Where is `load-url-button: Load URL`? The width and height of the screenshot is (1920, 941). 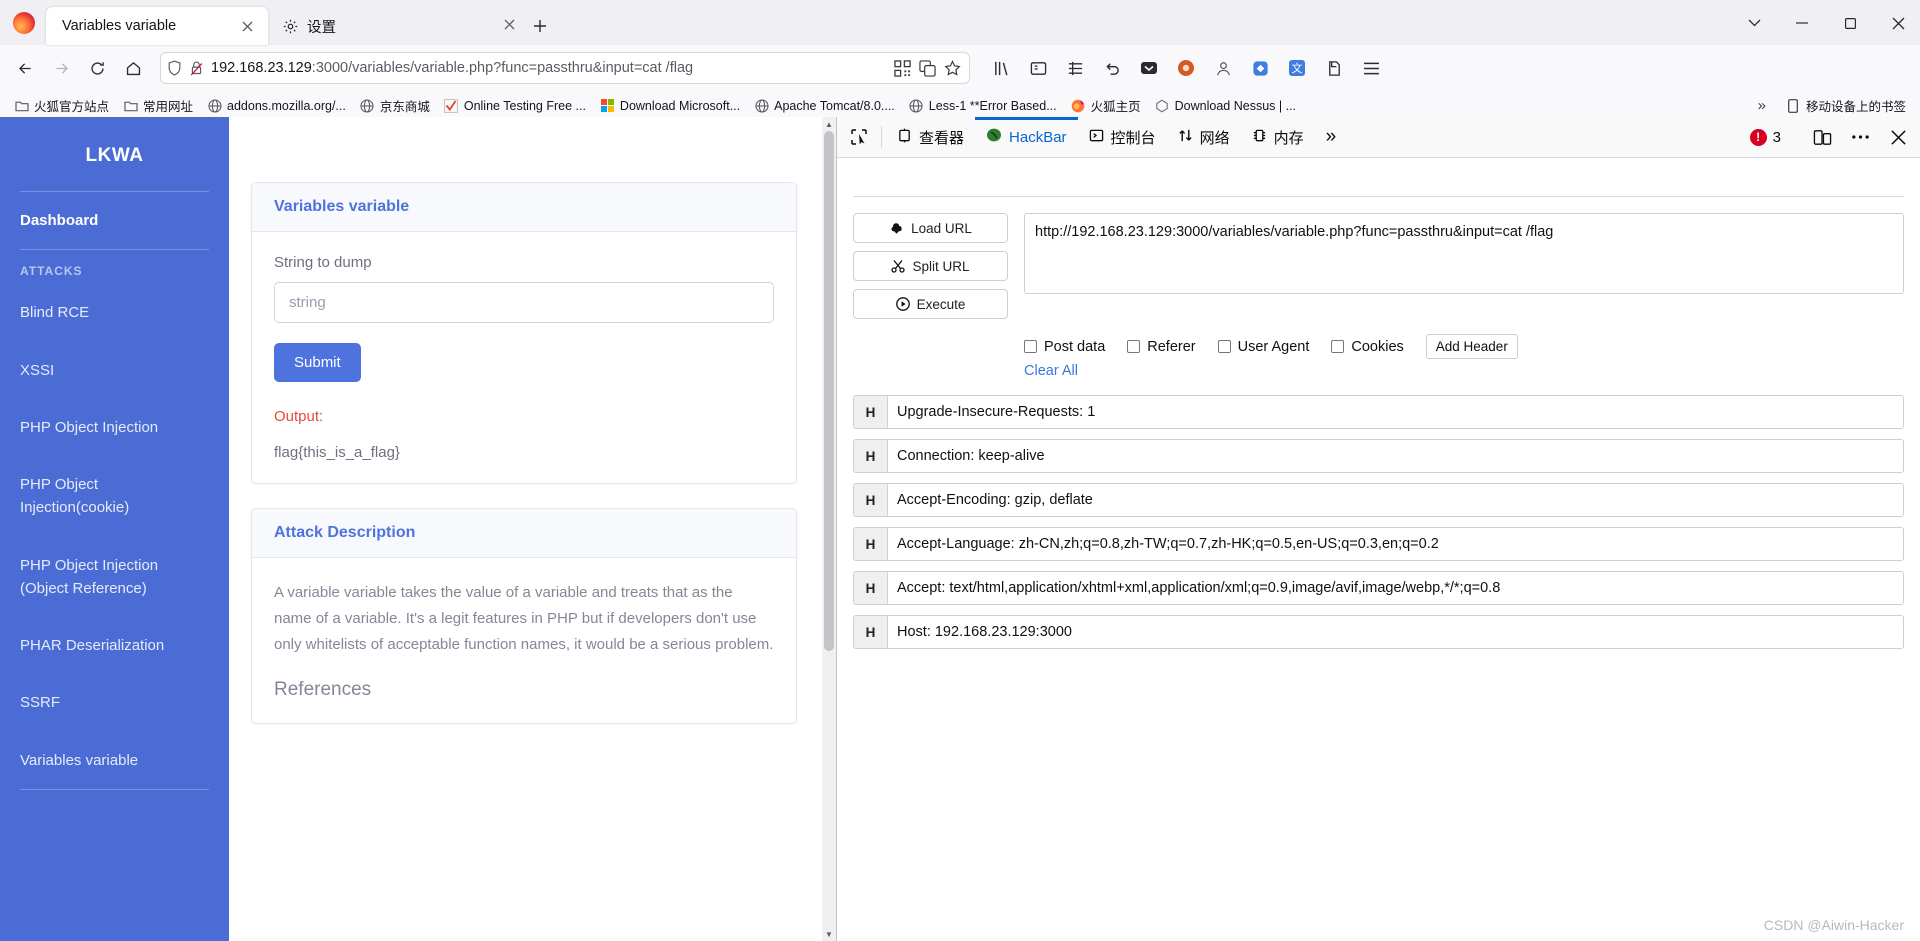
load-url-button: Load URL is located at coordinates (930, 228).